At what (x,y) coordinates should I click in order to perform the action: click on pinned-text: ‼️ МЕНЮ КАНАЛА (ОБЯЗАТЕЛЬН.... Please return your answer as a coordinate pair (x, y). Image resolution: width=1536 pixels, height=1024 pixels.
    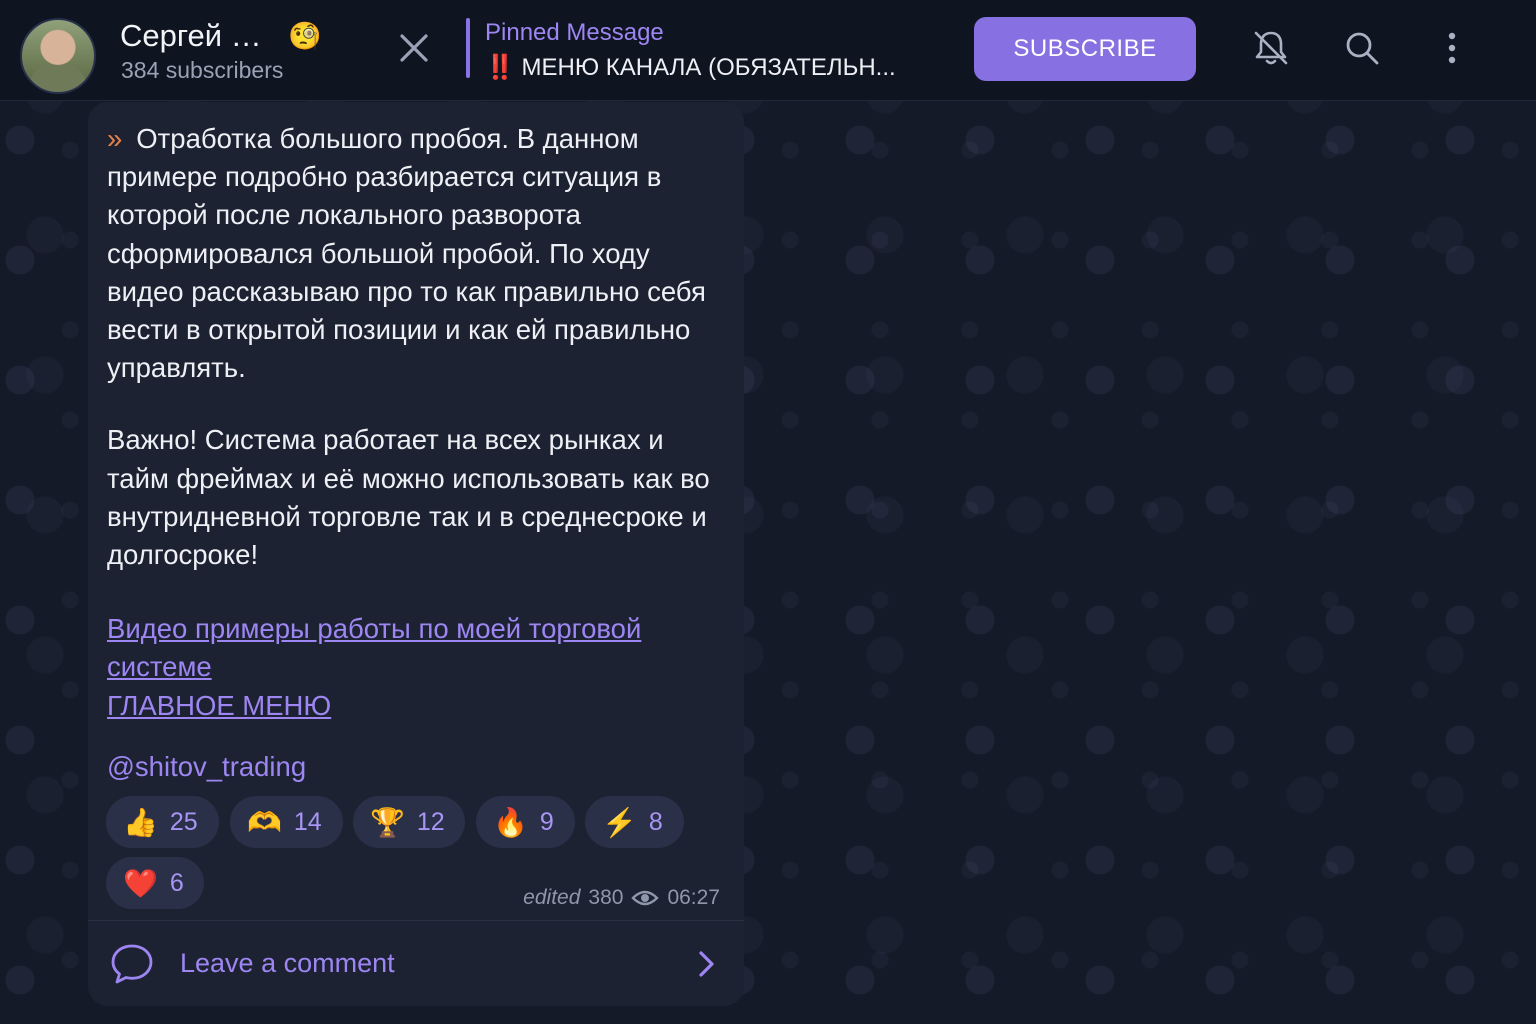
    Looking at the image, I should click on (690, 67).